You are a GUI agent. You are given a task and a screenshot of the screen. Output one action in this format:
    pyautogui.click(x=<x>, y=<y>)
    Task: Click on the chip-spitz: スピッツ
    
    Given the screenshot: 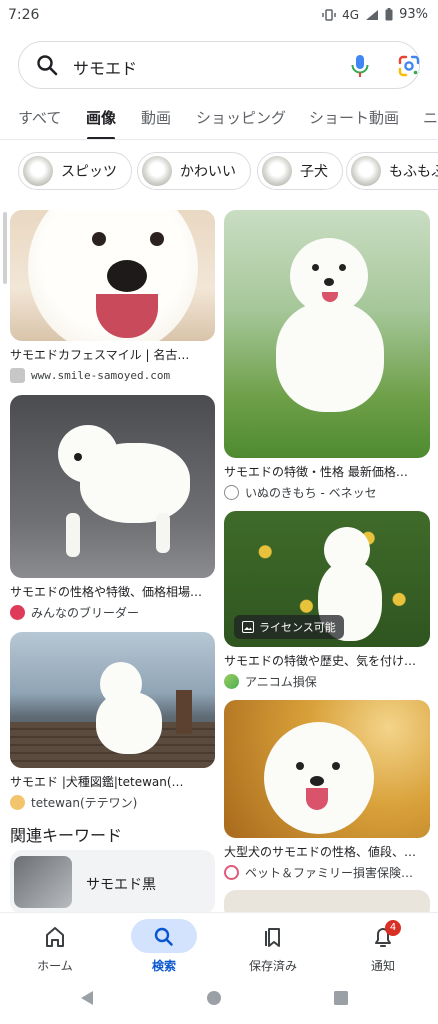 What is the action you would take?
    pyautogui.click(x=75, y=171)
    